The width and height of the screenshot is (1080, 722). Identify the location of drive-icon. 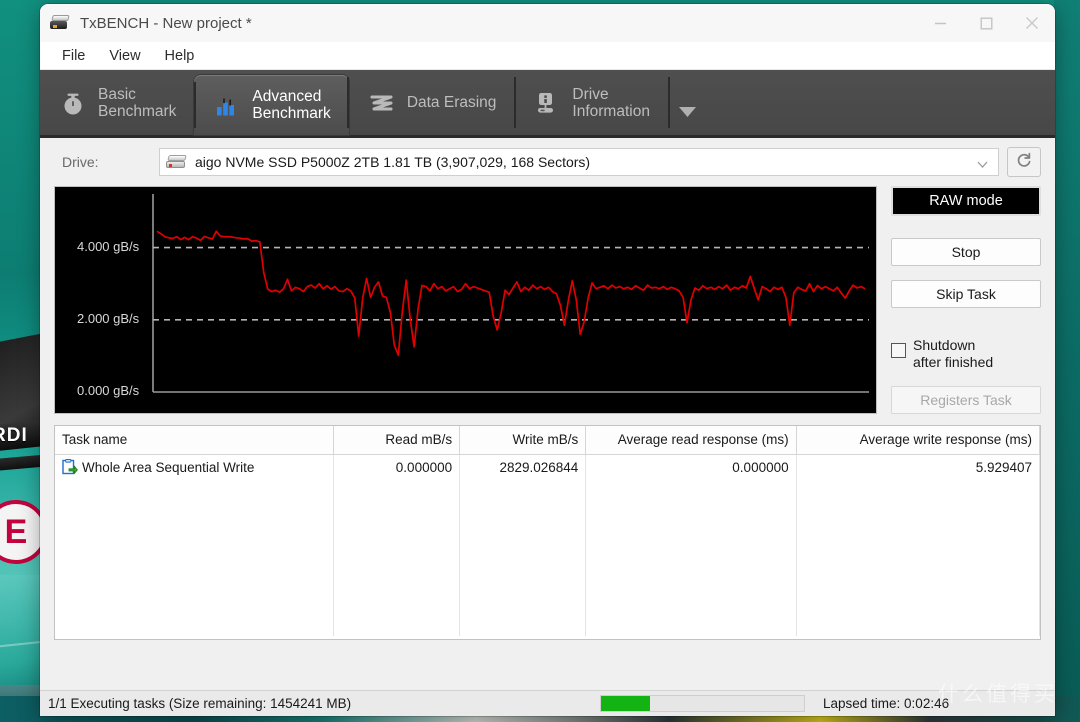
(61, 23).